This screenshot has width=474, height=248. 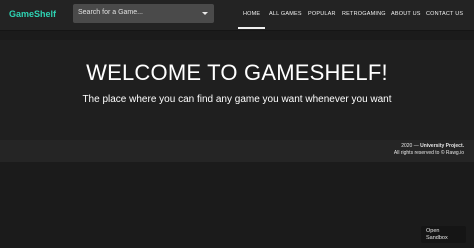 What do you see at coordinates (406, 14) in the screenshot?
I see `nav-about-us: ABOUT US` at bounding box center [406, 14].